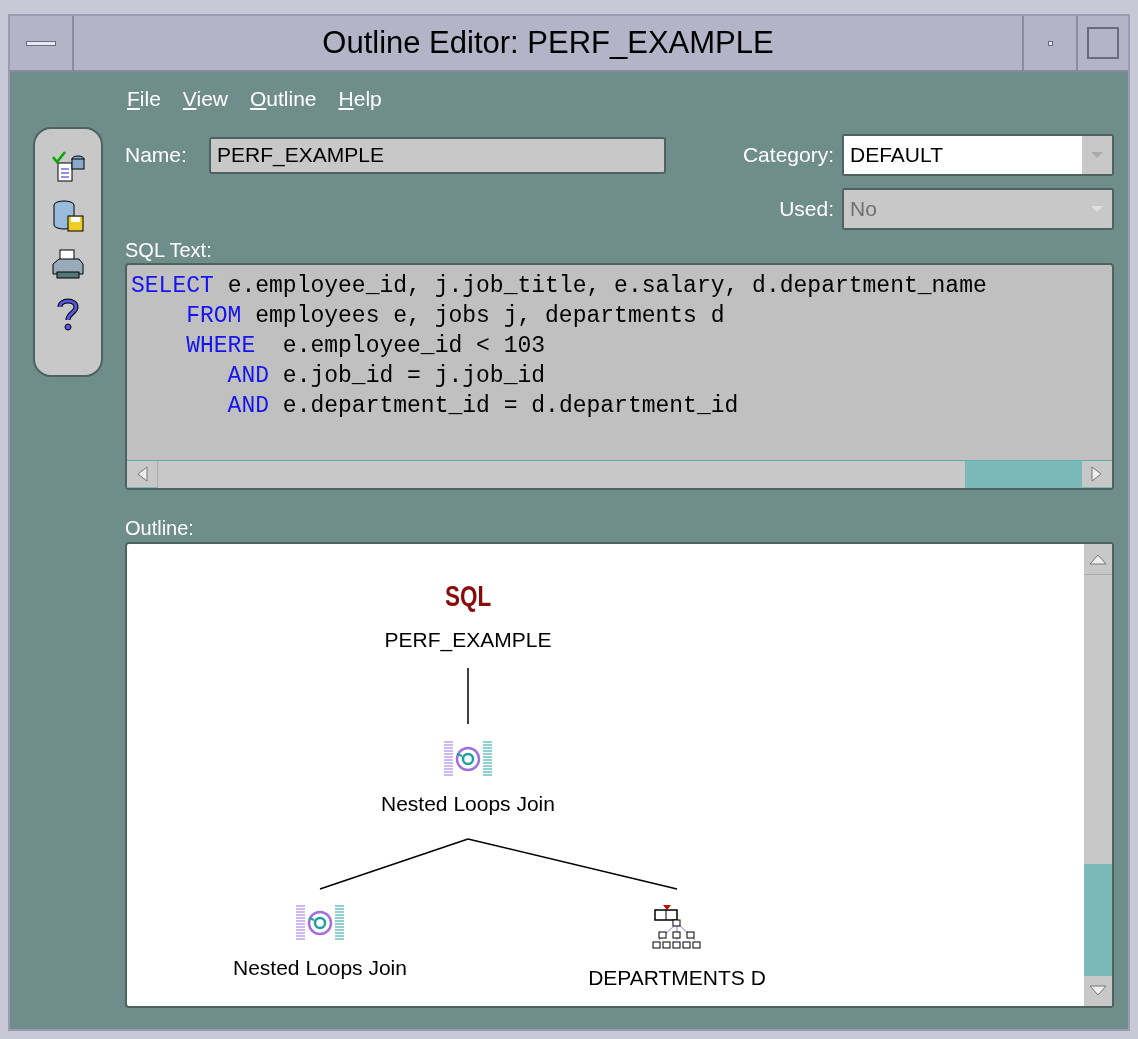  What do you see at coordinates (365, 346) in the screenshot?
I see `code-line: WHERE e.employee_id < 103` at bounding box center [365, 346].